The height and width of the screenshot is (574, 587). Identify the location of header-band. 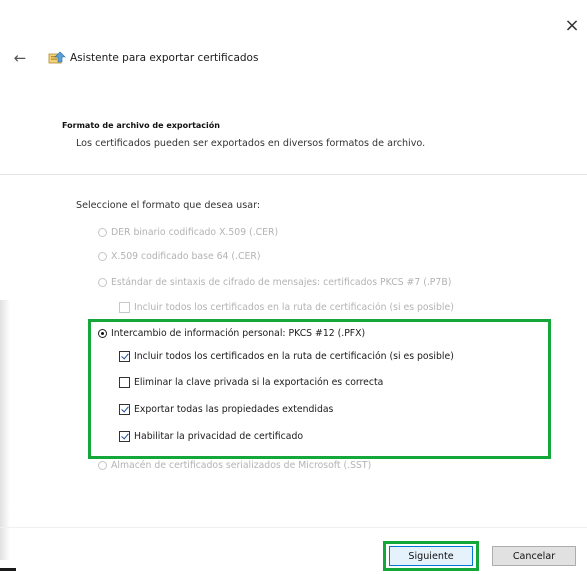
(293, 134).